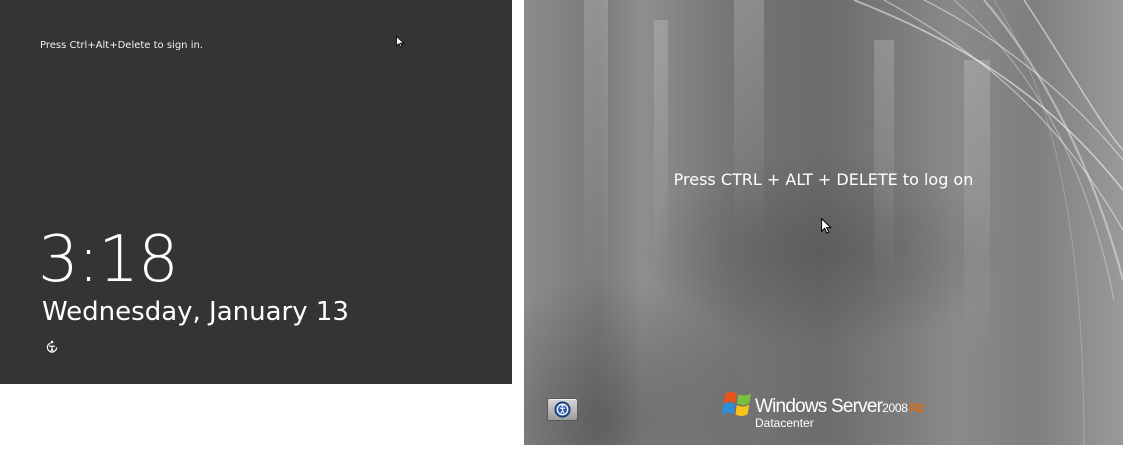 The image size is (1128, 452). What do you see at coordinates (736, 404) in the screenshot?
I see `windows-flag-icon` at bounding box center [736, 404].